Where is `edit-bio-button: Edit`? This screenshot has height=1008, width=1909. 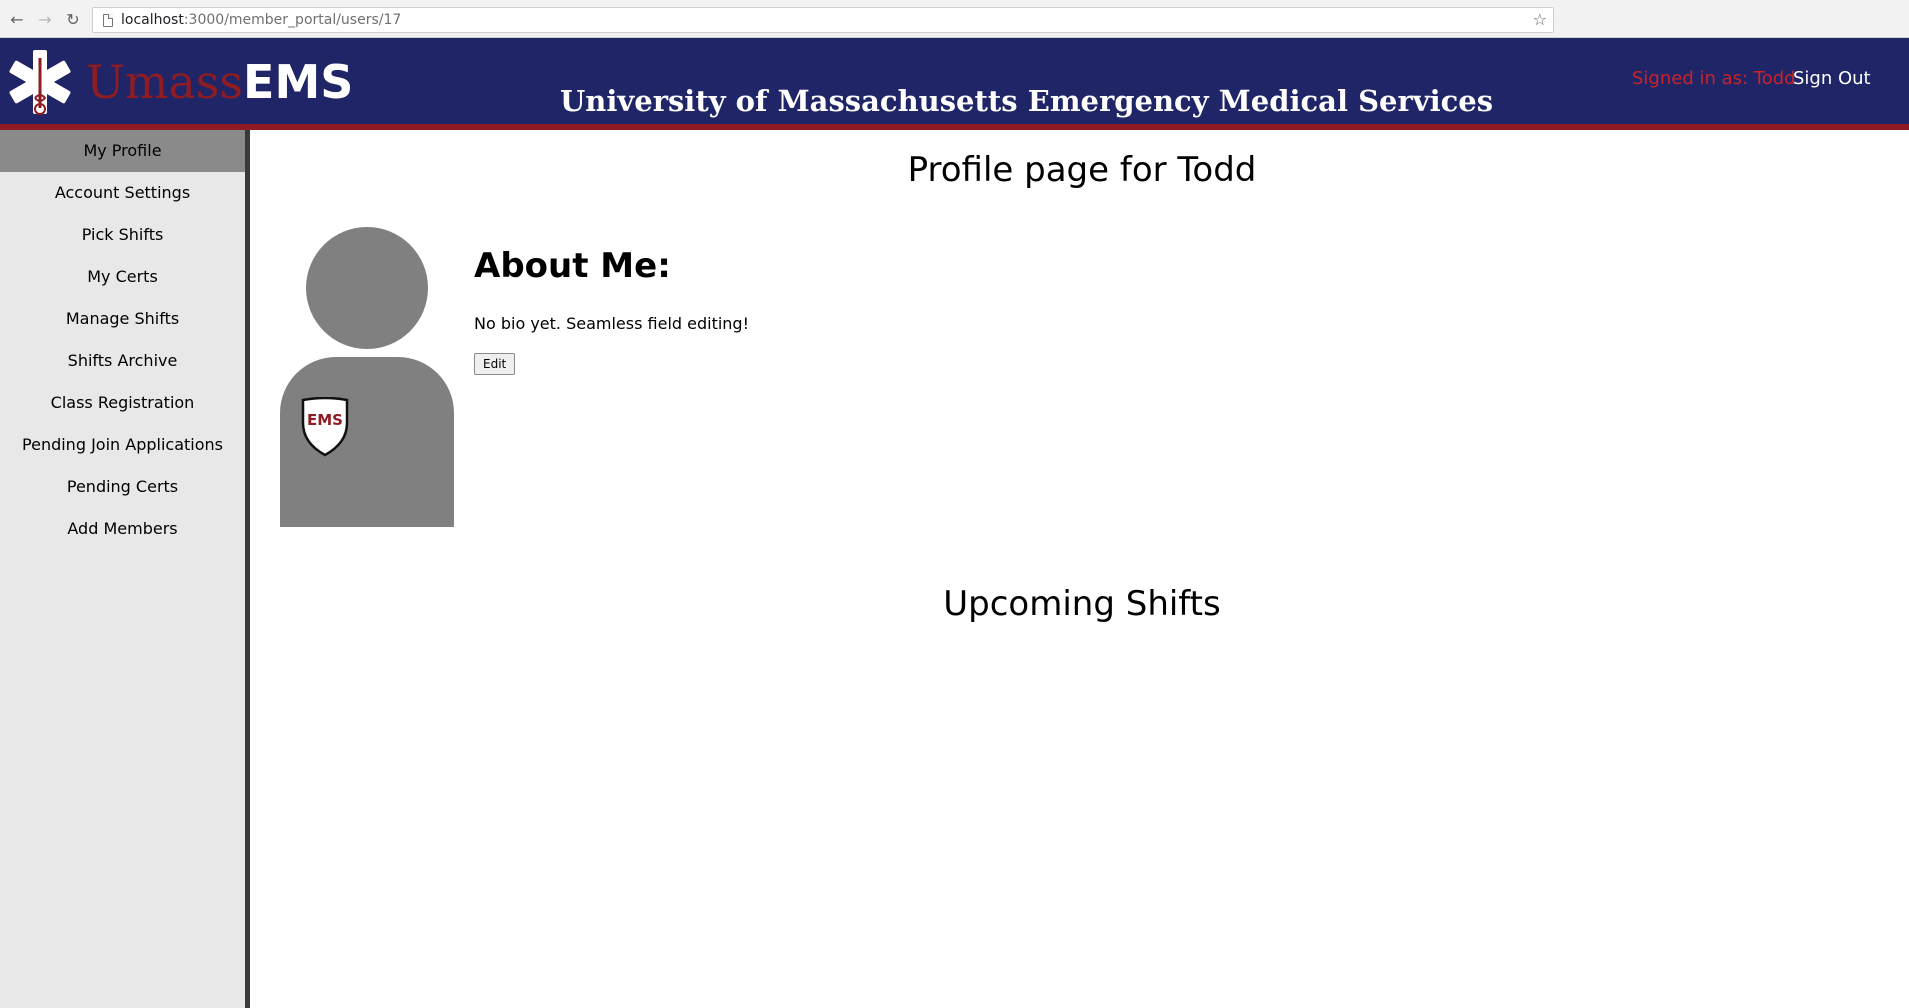 edit-bio-button: Edit is located at coordinates (495, 364).